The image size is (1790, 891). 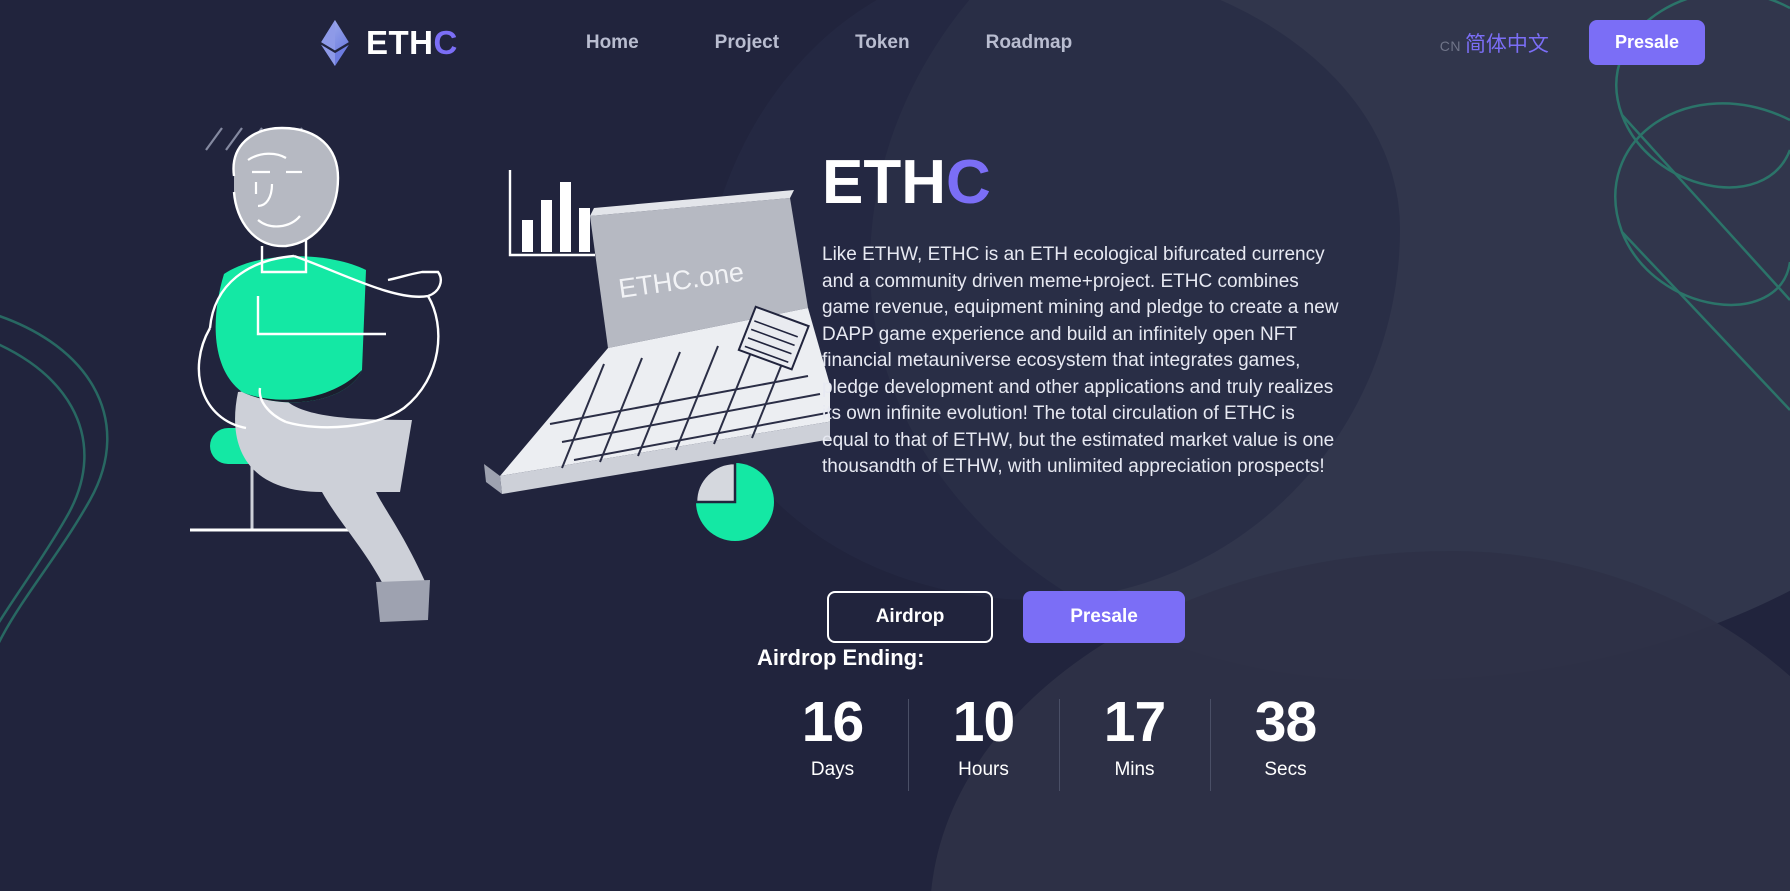 What do you see at coordinates (747, 43) in the screenshot?
I see `nav-item-project: Project` at bounding box center [747, 43].